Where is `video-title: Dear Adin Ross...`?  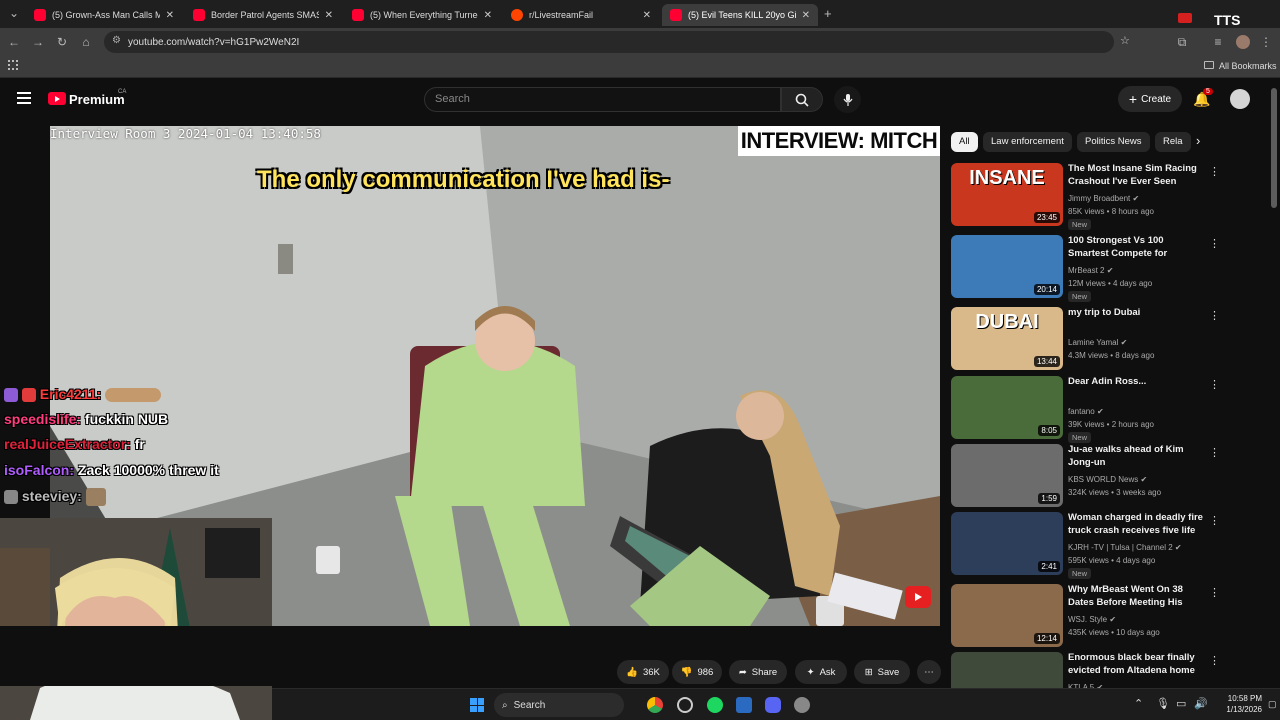 video-title: Dear Adin Ross... is located at coordinates (1135, 382).